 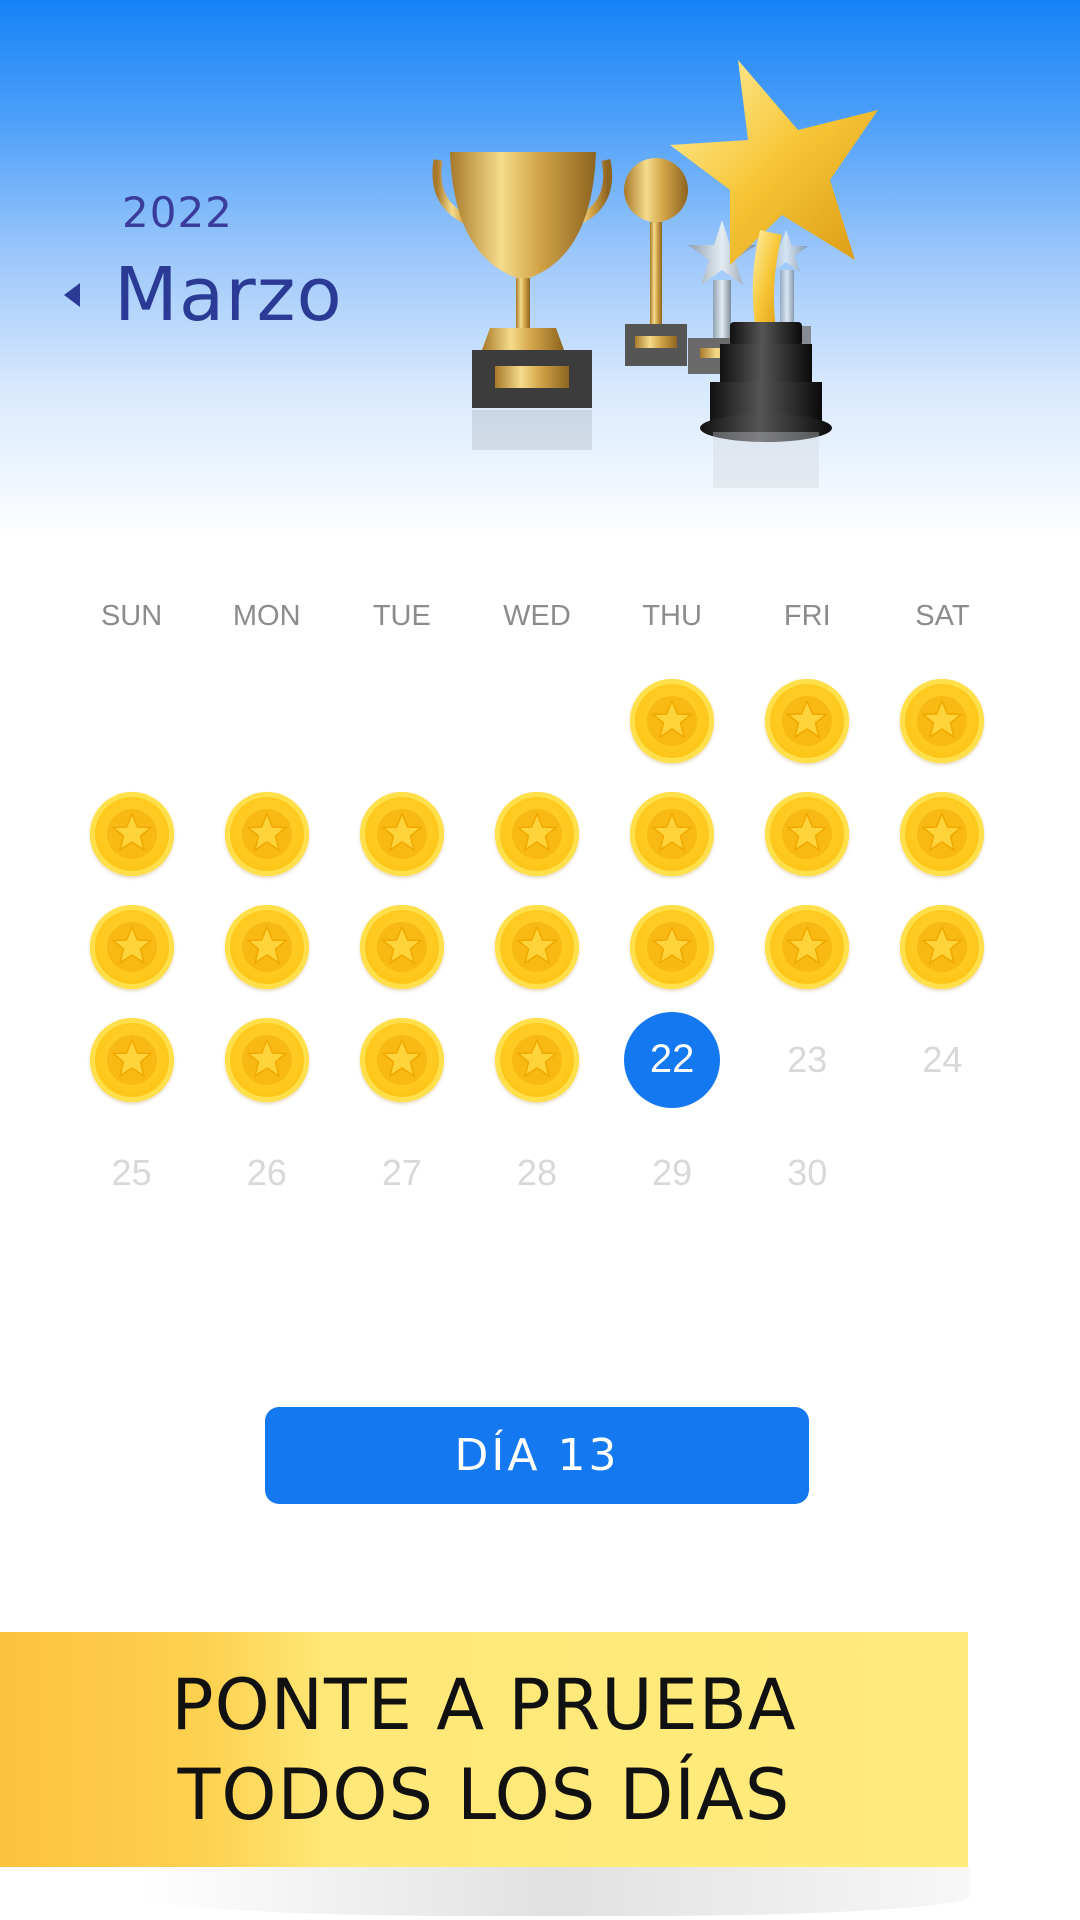 I want to click on day-number: 25, so click(x=131, y=1172).